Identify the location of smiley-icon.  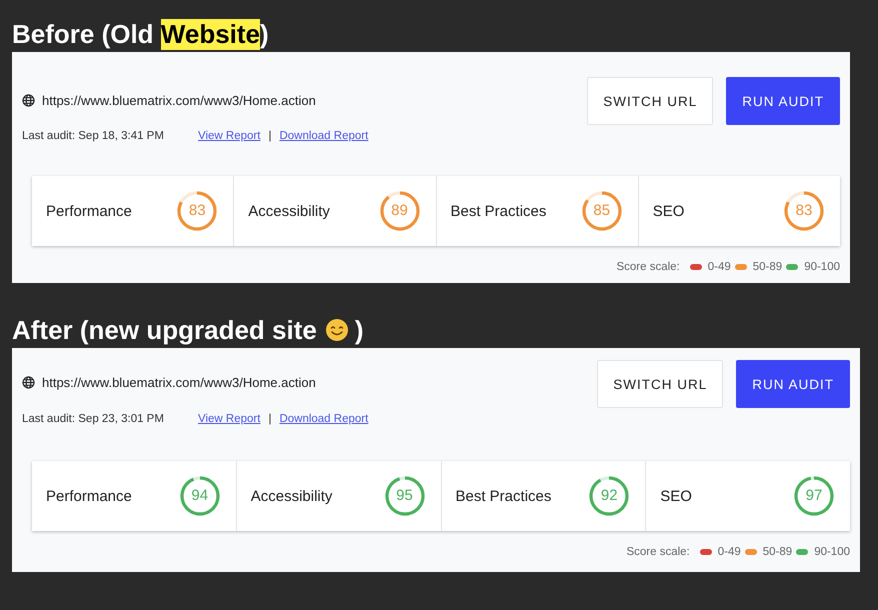
(336, 330).